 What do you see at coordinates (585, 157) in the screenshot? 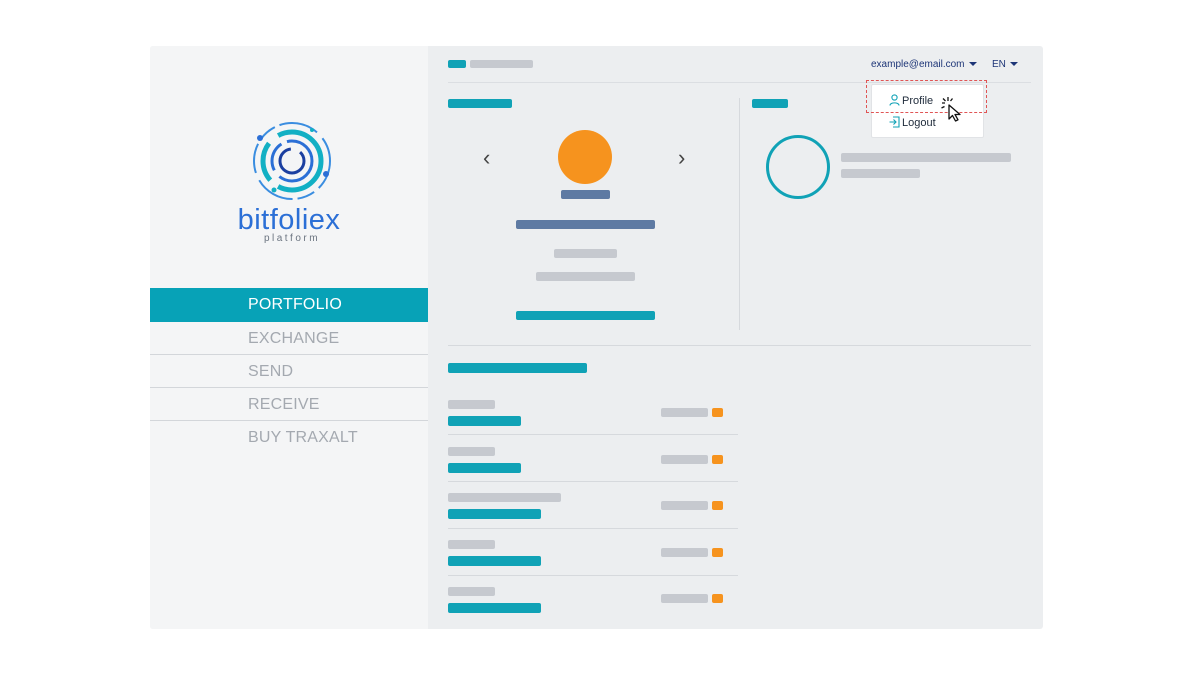
I see `avatar` at bounding box center [585, 157].